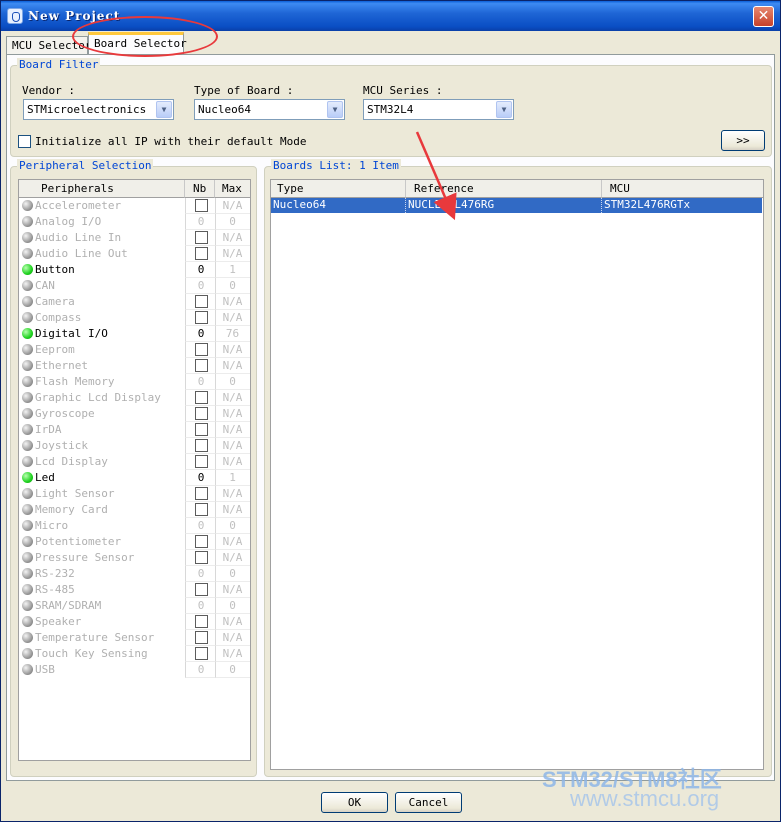 Image resolution: width=781 pixels, height=822 pixels. Describe the element at coordinates (134, 606) in the screenshot. I see `table-row: SRAM/SDRAM 0 0` at that location.